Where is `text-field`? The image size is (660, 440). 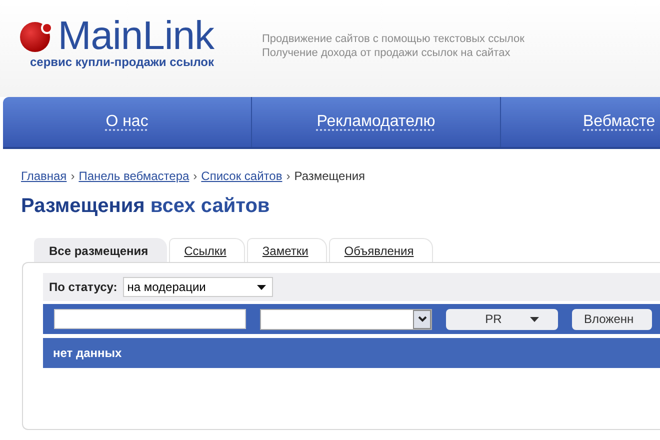 text-field is located at coordinates (150, 319).